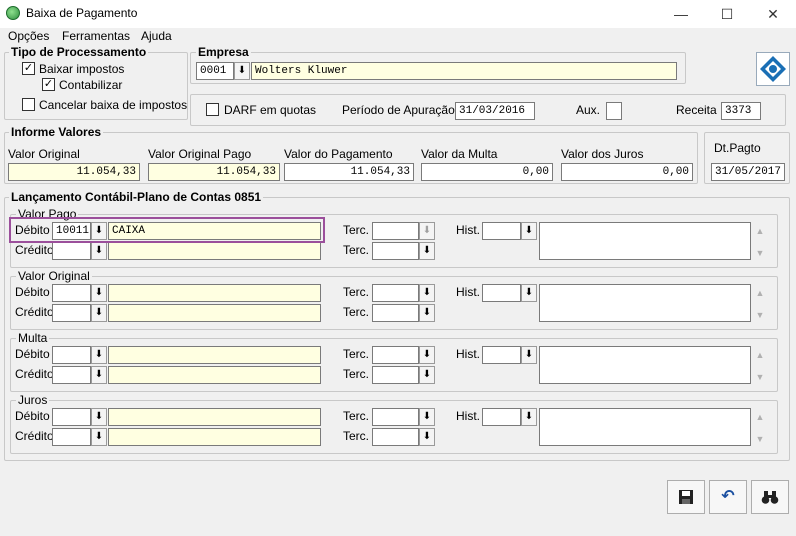 This screenshot has height=536, width=796. What do you see at coordinates (223, 52) in the screenshot?
I see `empresa-title: Empresa` at bounding box center [223, 52].